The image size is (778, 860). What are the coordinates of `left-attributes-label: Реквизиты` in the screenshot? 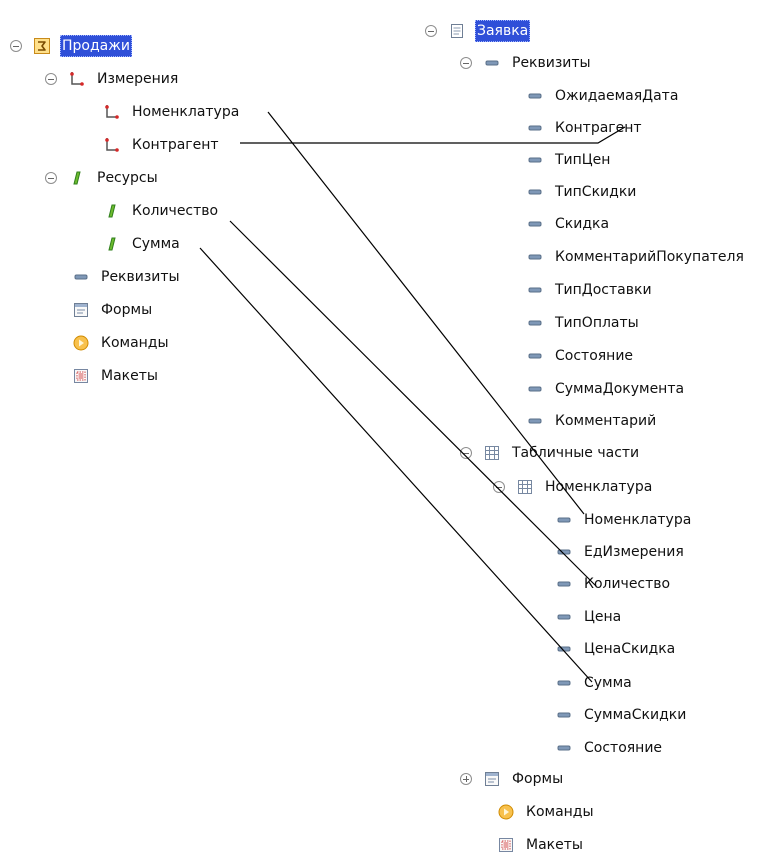 It's located at (140, 277).